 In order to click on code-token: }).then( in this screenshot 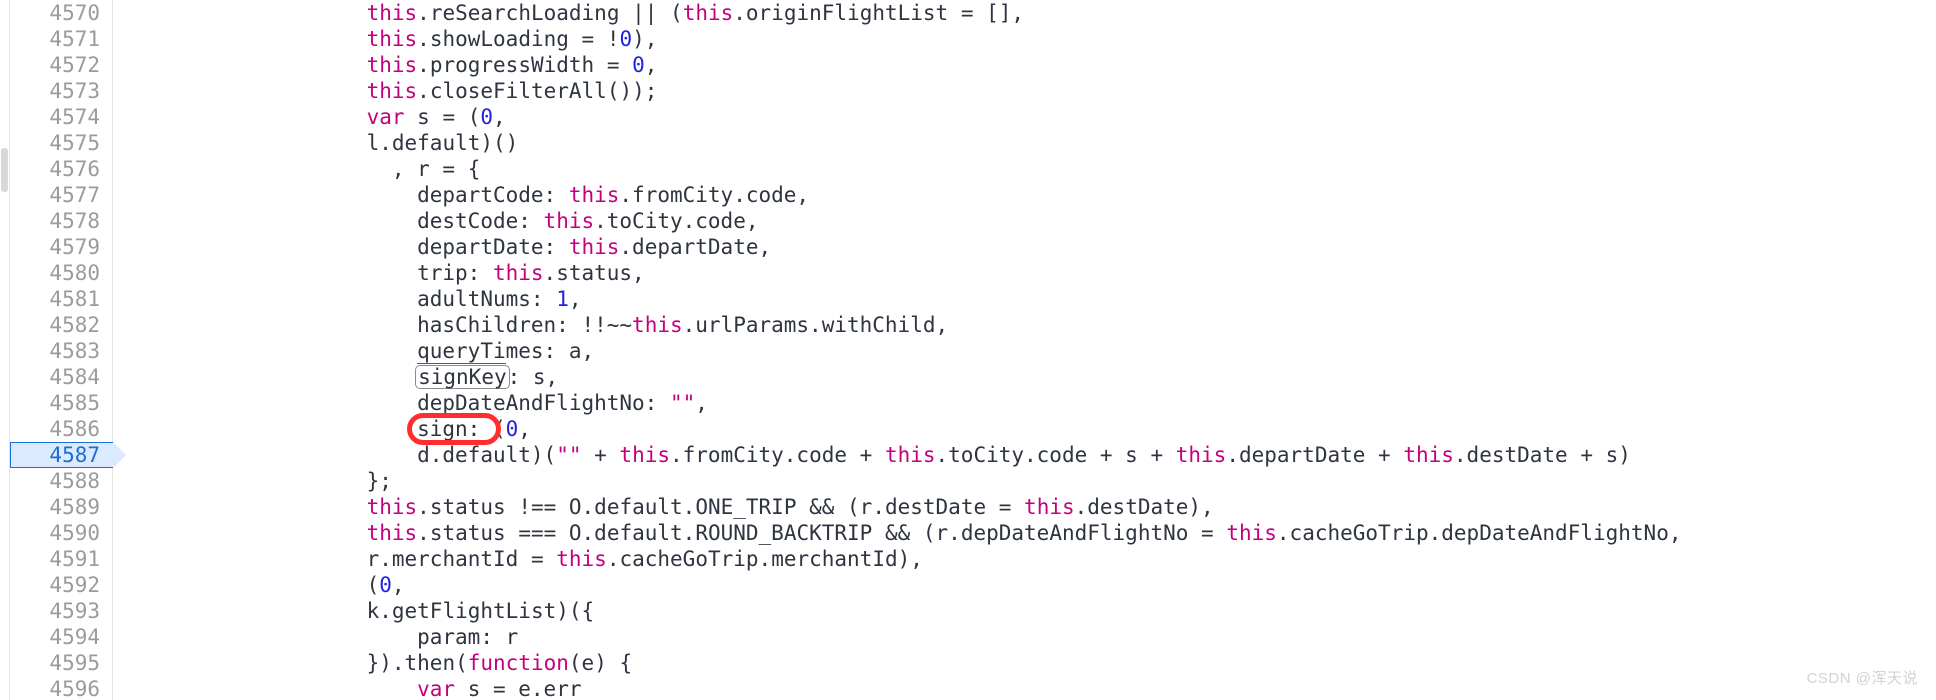, I will do `click(417, 663)`.